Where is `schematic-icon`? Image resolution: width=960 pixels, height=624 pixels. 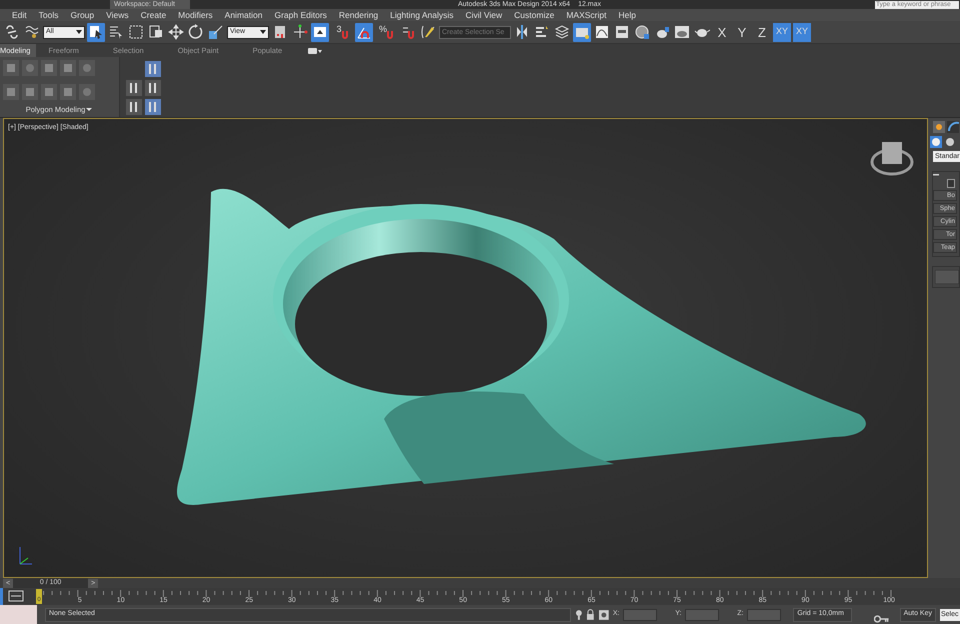
schematic-icon is located at coordinates (622, 32).